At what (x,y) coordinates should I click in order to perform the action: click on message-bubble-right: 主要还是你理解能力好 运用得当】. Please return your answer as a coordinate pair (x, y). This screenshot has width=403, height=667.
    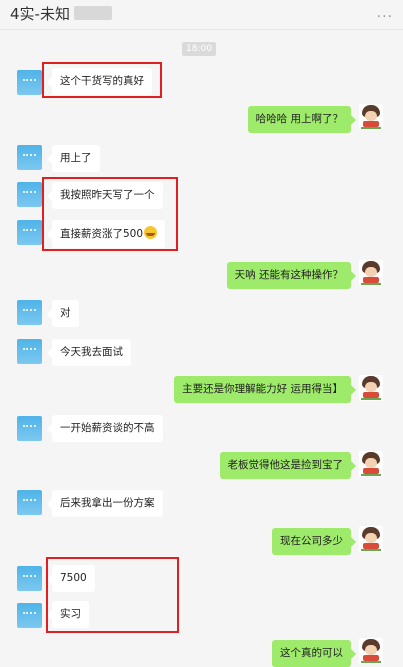
    Looking at the image, I should click on (265, 389).